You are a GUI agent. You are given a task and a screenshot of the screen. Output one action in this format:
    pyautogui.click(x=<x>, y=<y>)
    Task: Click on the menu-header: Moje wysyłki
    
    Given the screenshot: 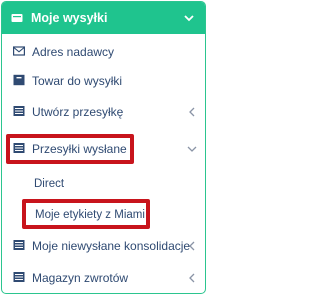 What is the action you would take?
    pyautogui.click(x=103, y=18)
    